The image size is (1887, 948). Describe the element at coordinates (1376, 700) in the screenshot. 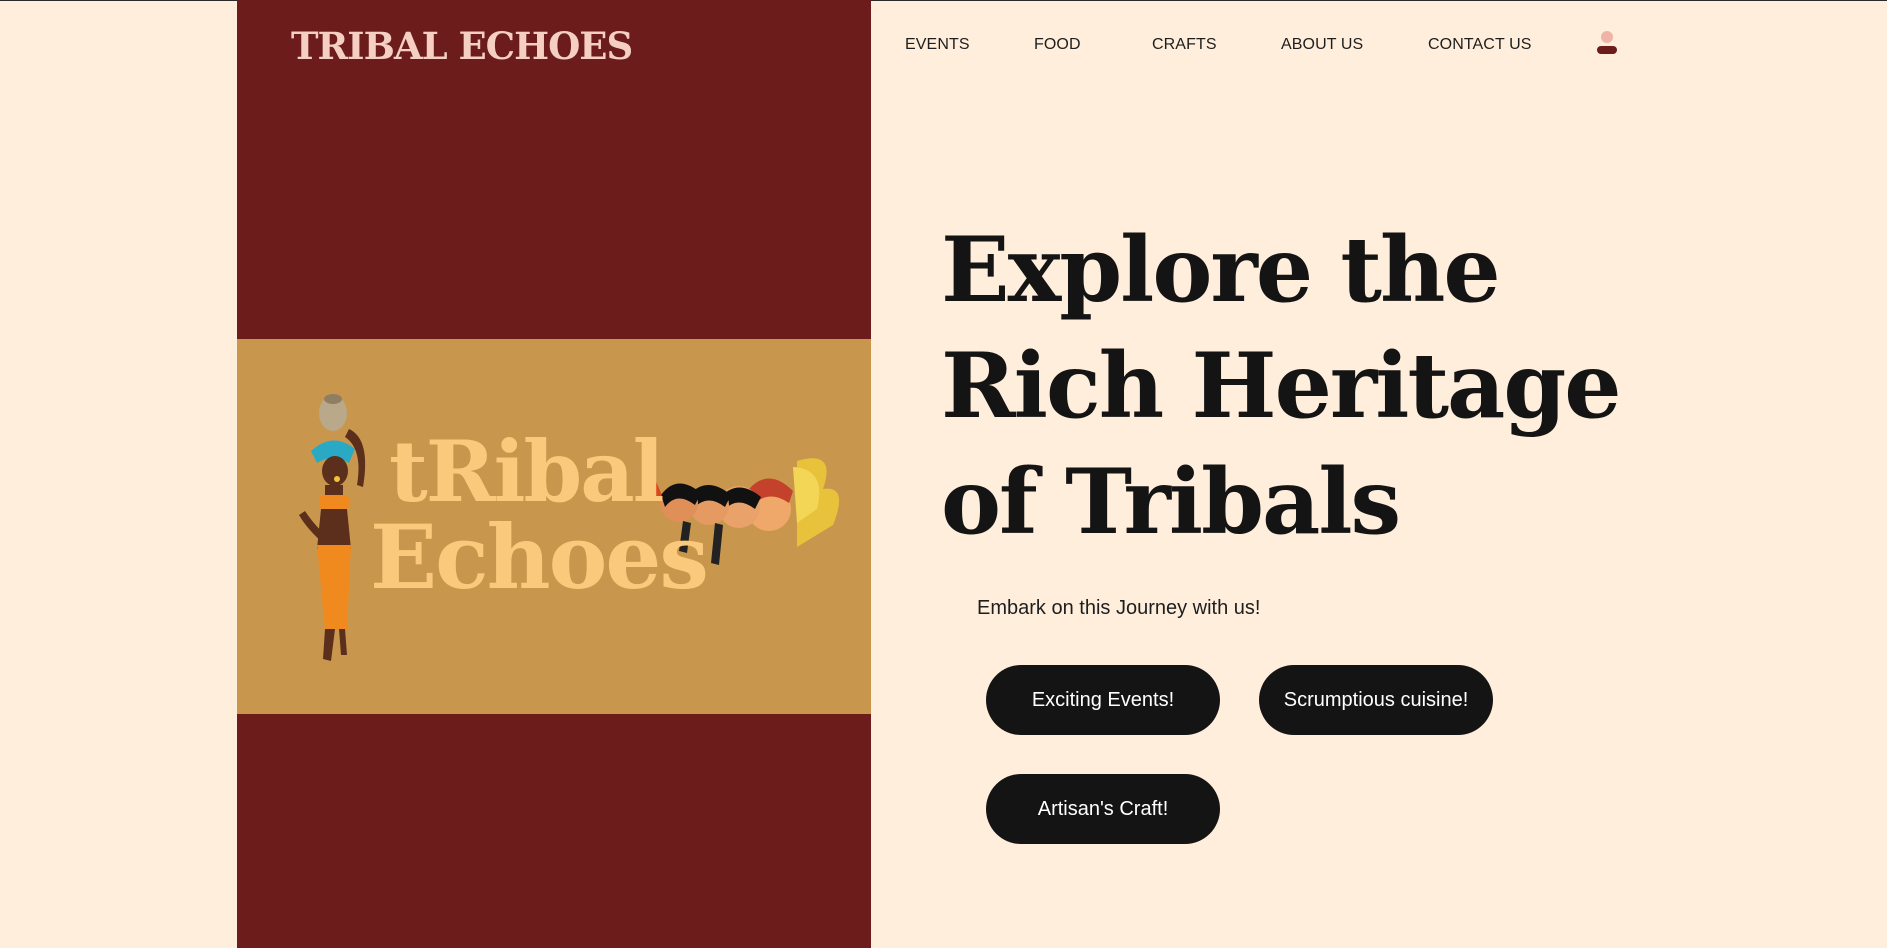

I see `cuisine-button: Scrumptious cuisine!` at that location.